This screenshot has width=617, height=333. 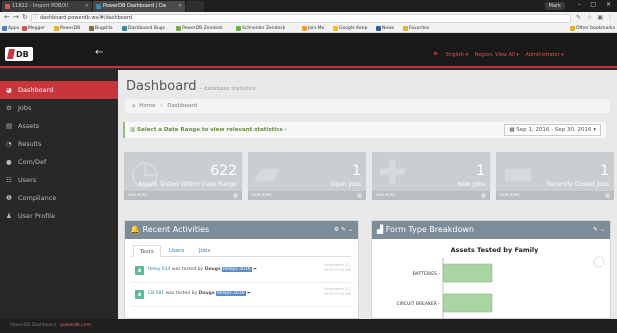 I want to click on role-selector: Administrator ▾, so click(x=545, y=55).